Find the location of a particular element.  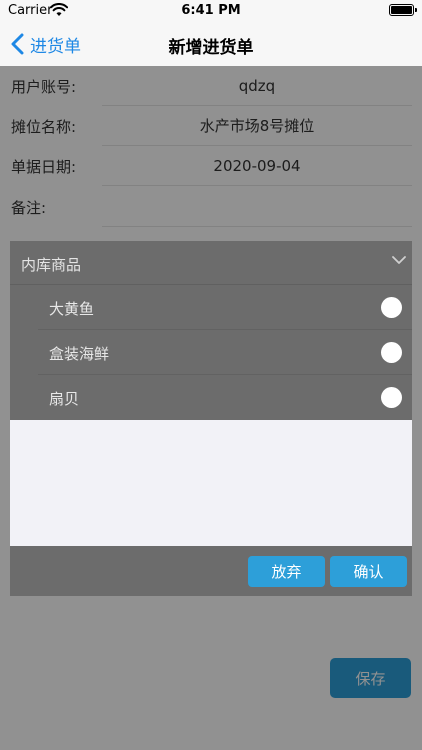

discard-button: 放弃 is located at coordinates (286, 571).